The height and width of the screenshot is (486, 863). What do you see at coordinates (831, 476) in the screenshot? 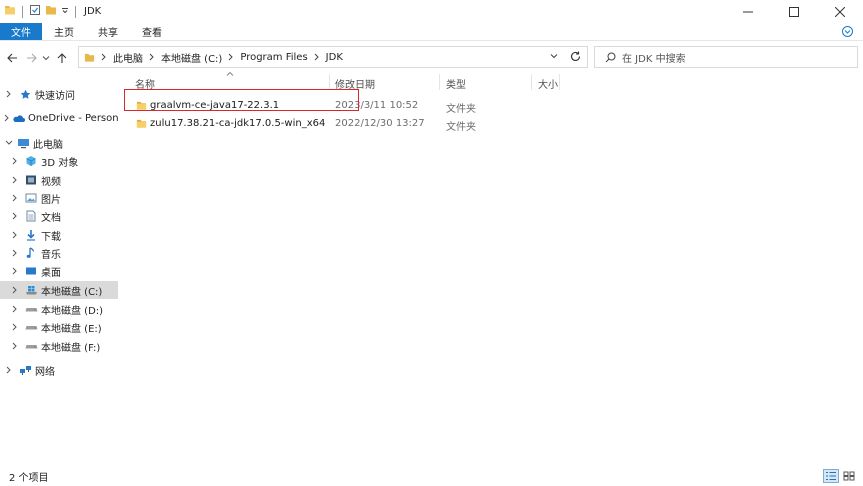
I see `details-view-icon` at bounding box center [831, 476].